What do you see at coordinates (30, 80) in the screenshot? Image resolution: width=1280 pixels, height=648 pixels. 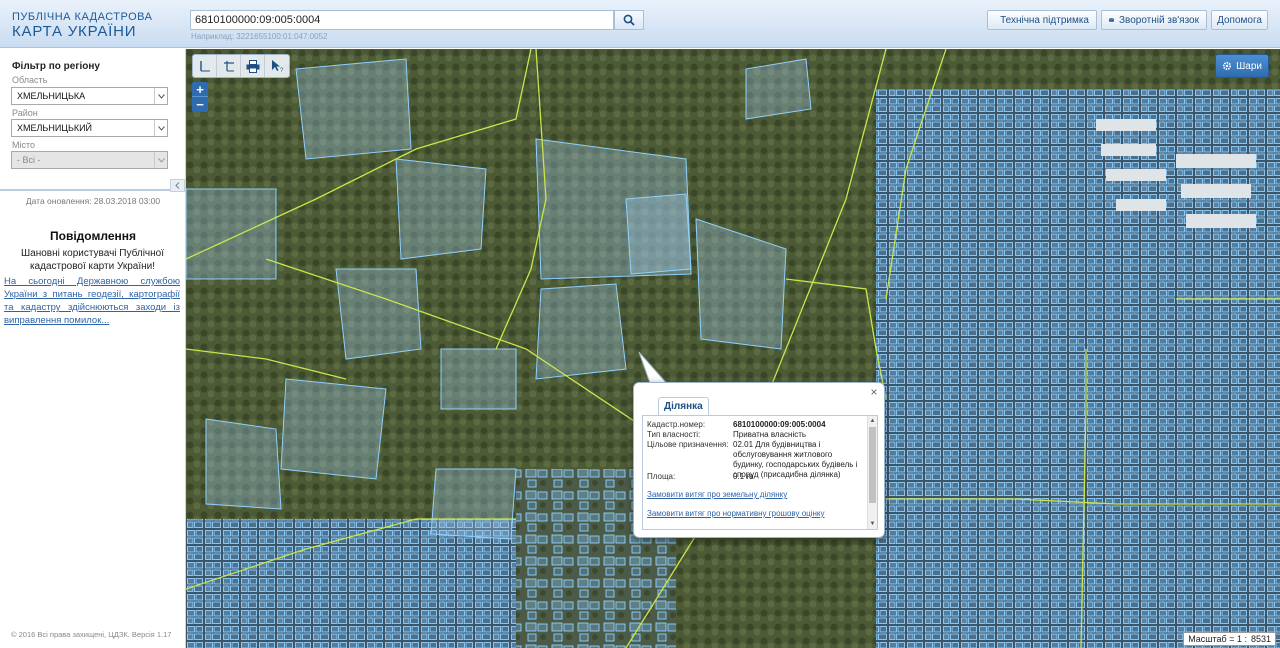 I see `region-label: Область` at bounding box center [30, 80].